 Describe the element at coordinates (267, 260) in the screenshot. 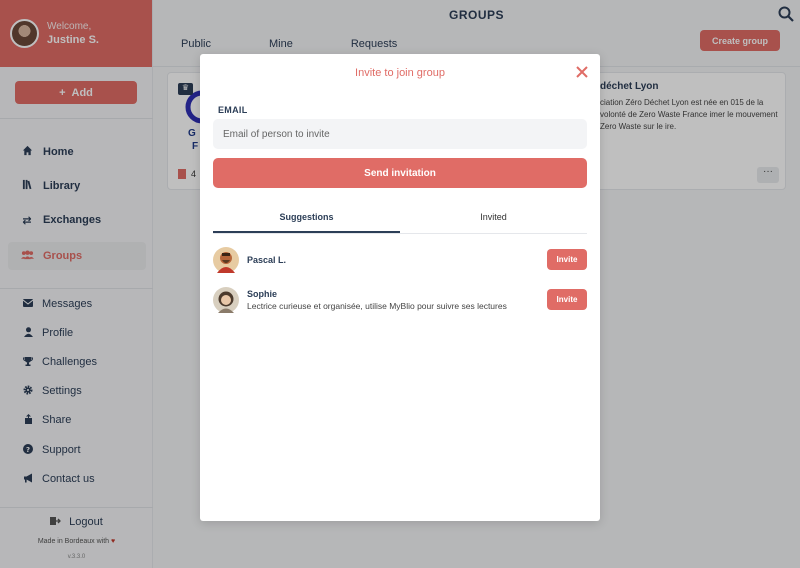

I see `user-name: Pascal L.` at that location.